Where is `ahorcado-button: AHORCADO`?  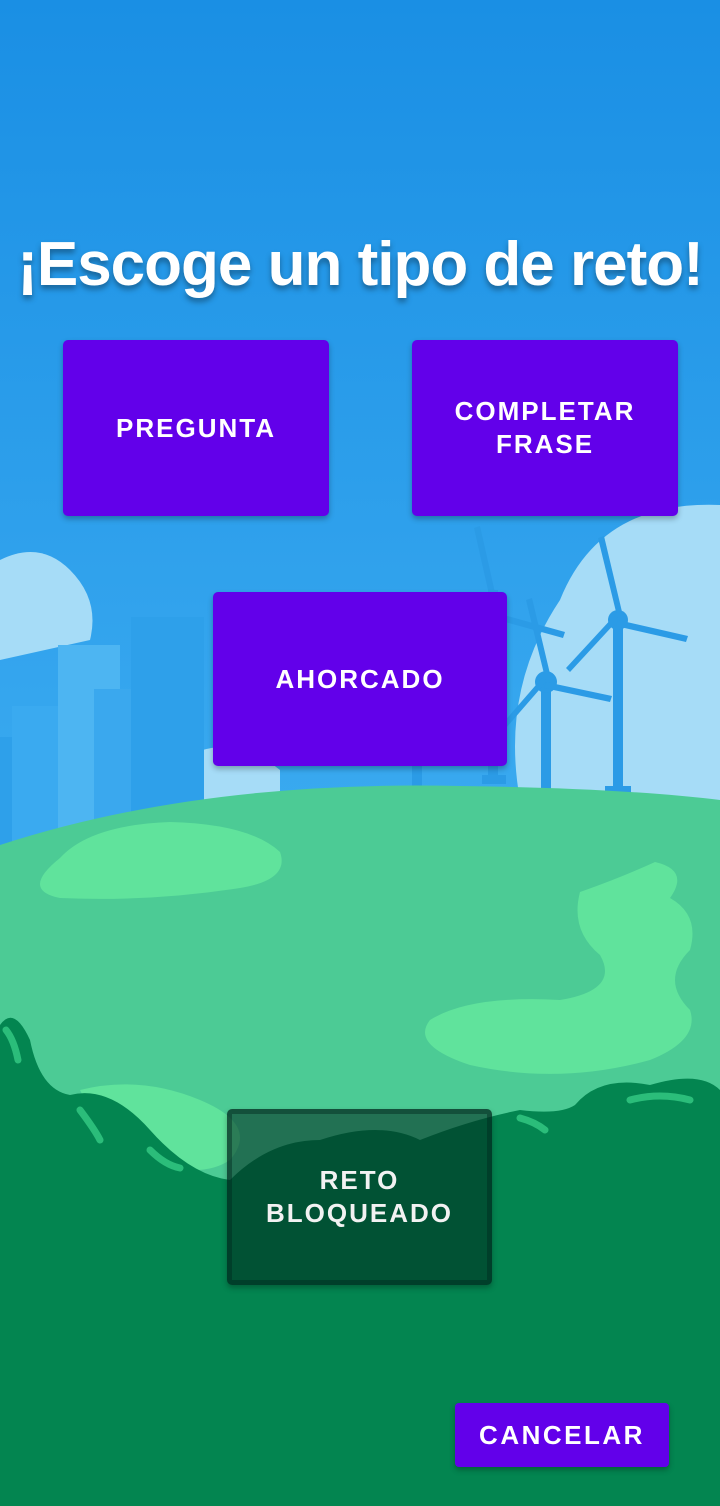 ahorcado-button: AHORCADO is located at coordinates (360, 679).